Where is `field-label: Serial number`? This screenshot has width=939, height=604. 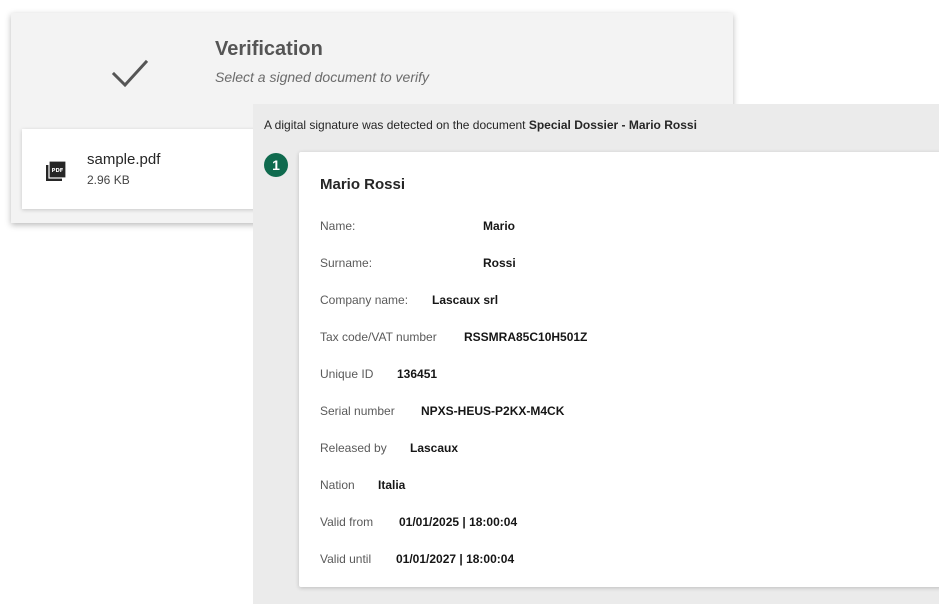
field-label: Serial number is located at coordinates (357, 411).